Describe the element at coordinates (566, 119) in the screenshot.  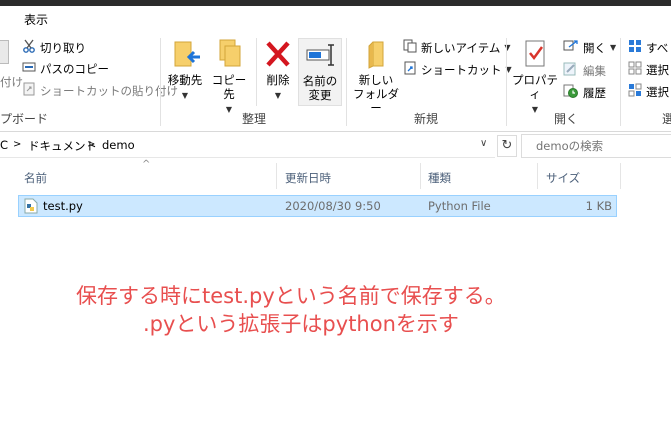
I see `group-label-open: 開く` at that location.